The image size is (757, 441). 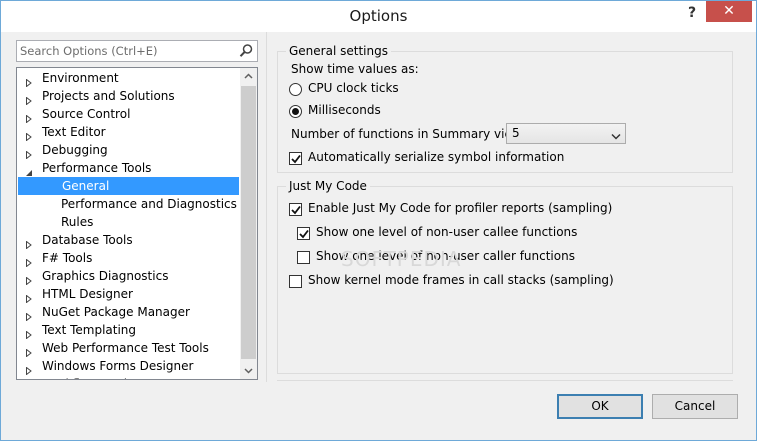 I want to click on tree-item-label: Debugging, so click(x=75, y=150).